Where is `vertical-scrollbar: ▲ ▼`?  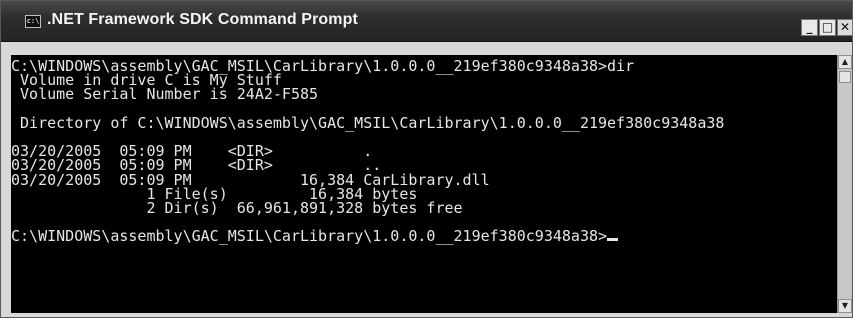 vertical-scrollbar: ▲ ▼ is located at coordinates (844, 184).